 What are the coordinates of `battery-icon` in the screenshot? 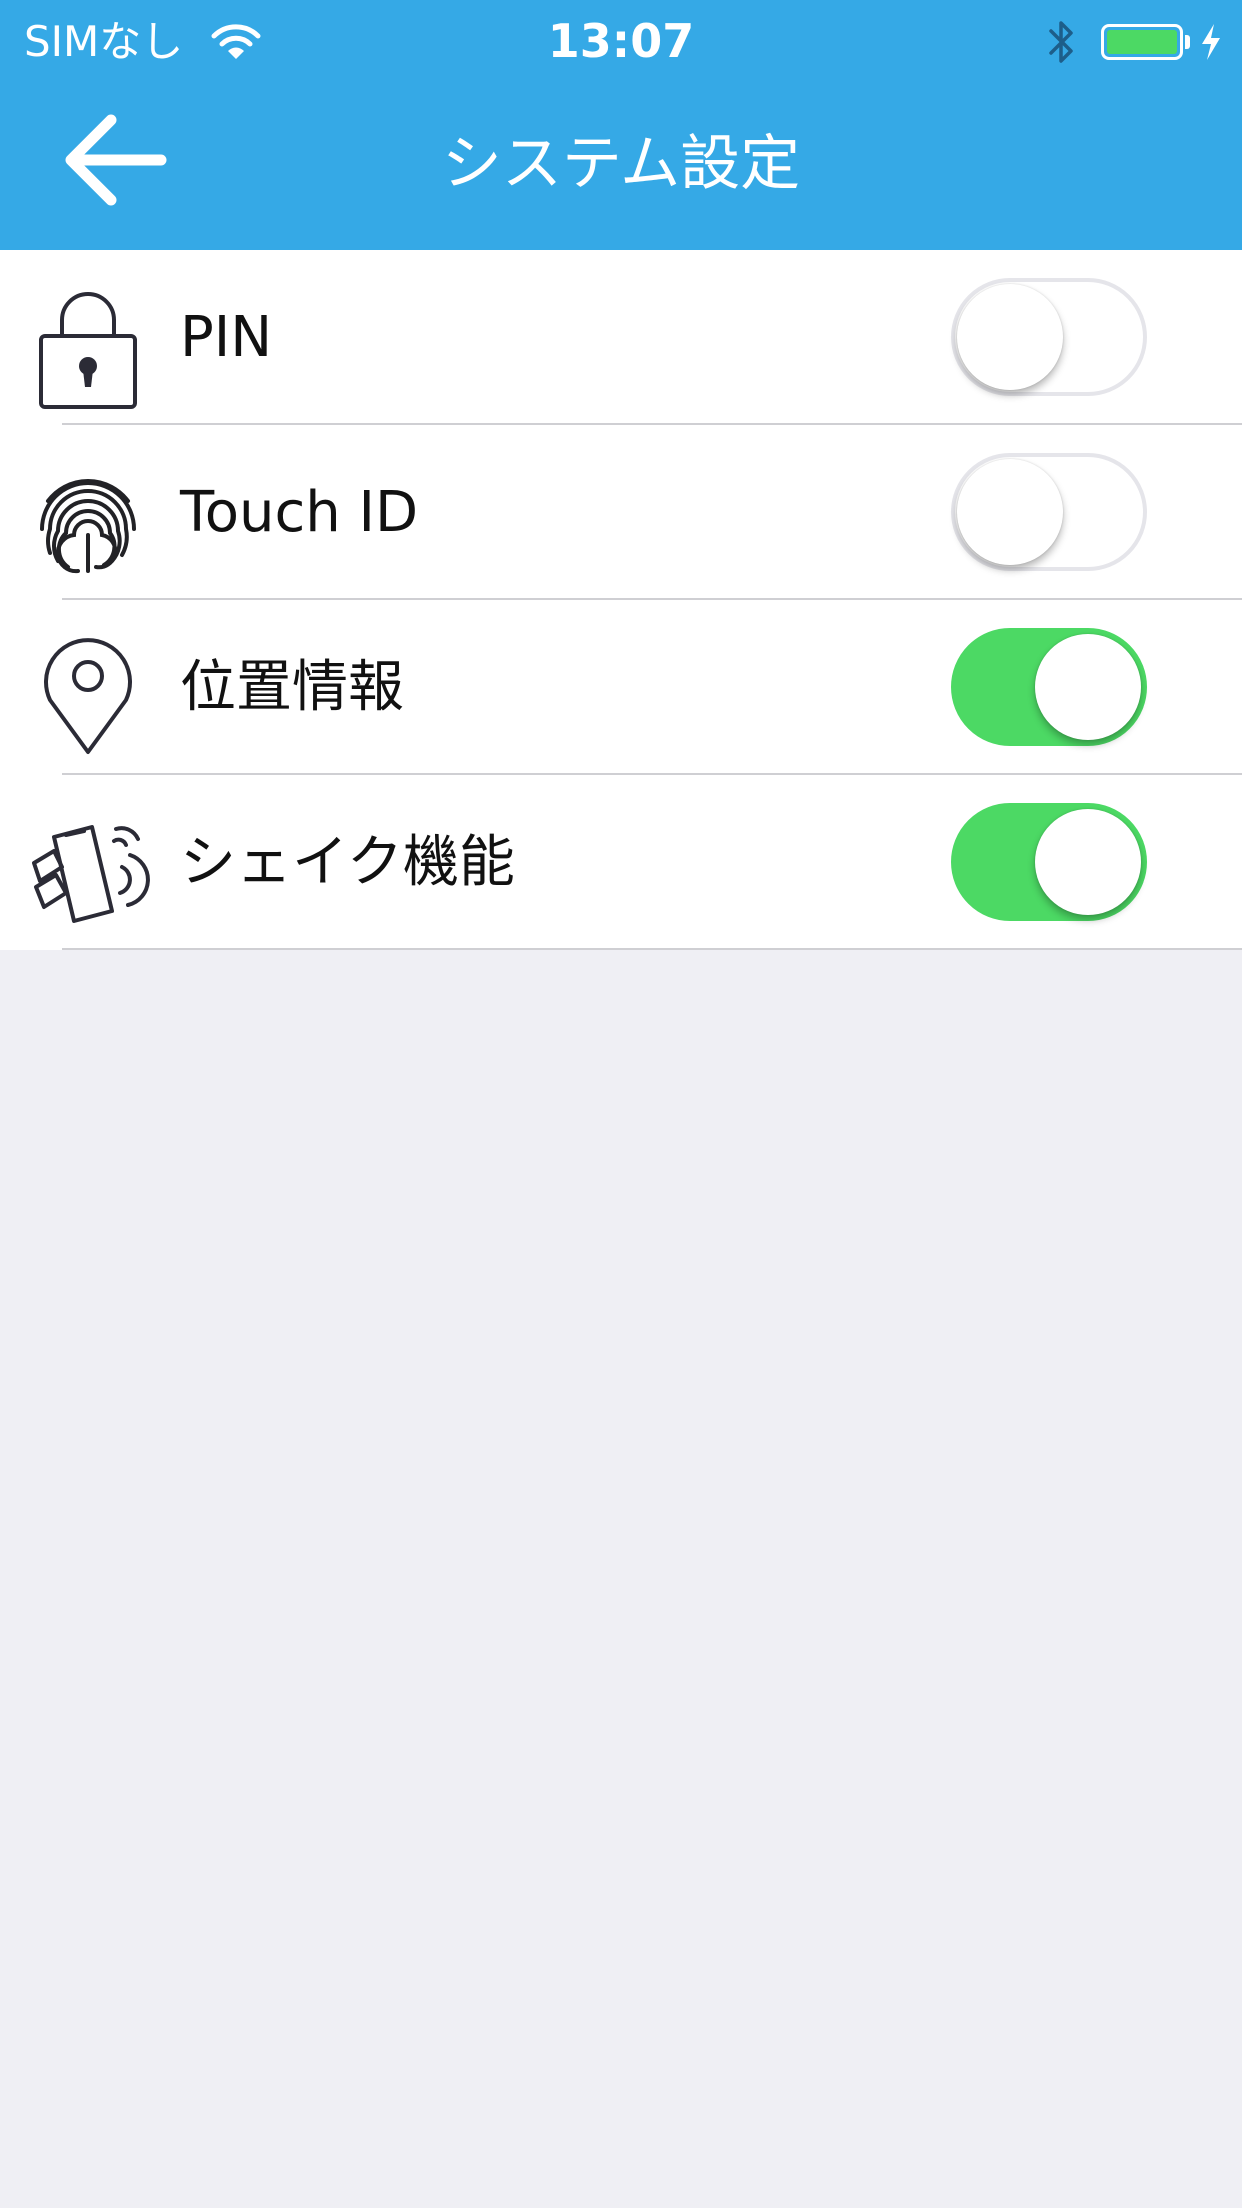 It's located at (1142, 42).